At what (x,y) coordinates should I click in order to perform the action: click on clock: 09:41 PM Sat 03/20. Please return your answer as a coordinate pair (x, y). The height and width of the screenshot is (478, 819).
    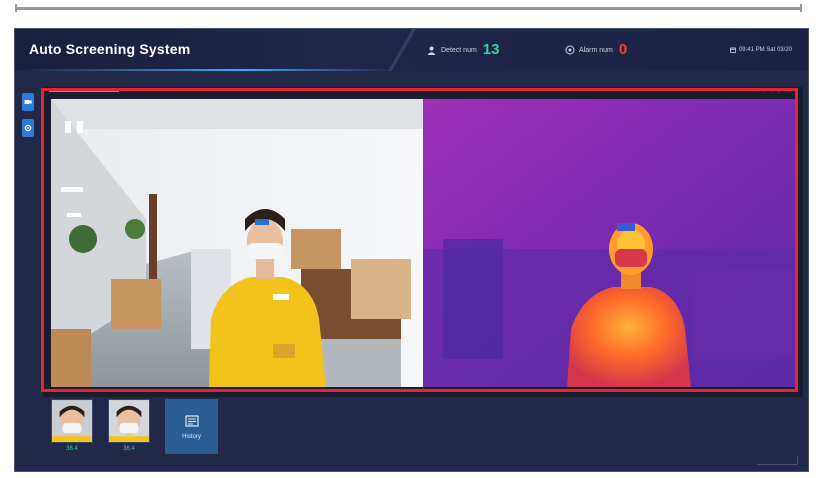
    Looking at the image, I should click on (761, 50).